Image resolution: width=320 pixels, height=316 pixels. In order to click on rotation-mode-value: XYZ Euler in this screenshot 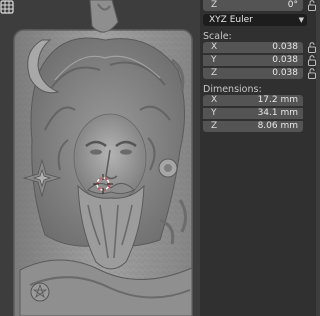, I will do `click(231, 20)`.